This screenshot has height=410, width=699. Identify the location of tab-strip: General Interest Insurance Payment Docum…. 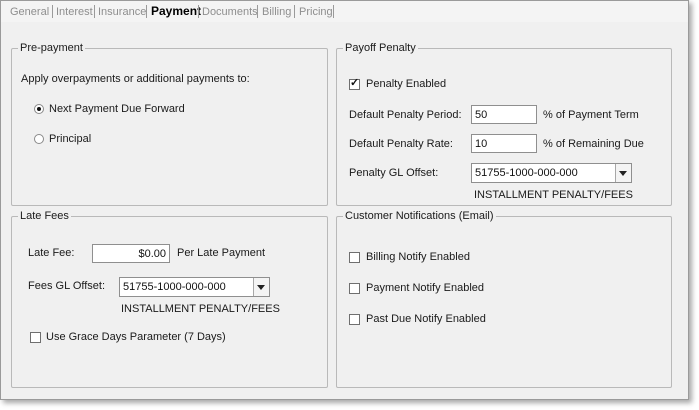
(344, 12).